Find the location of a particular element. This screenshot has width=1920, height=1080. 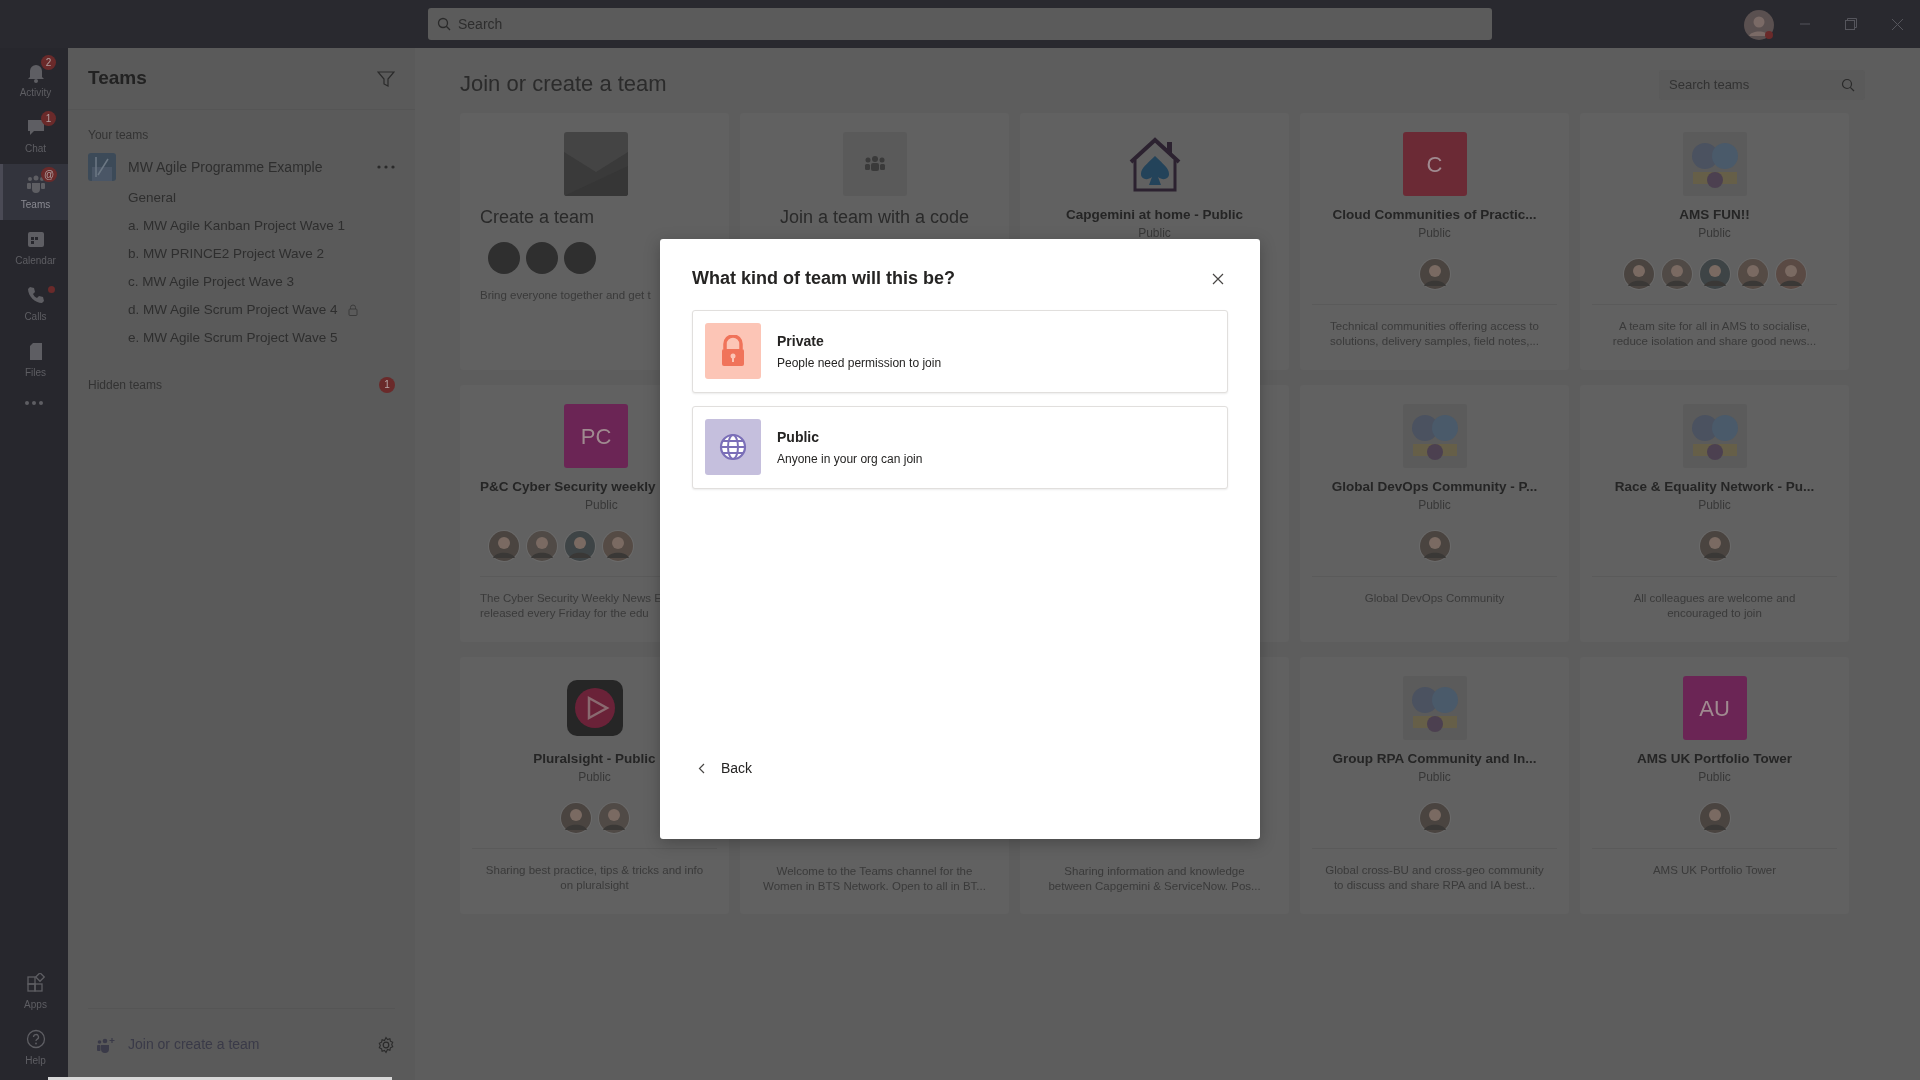

apps-icon is located at coordinates (35, 983).